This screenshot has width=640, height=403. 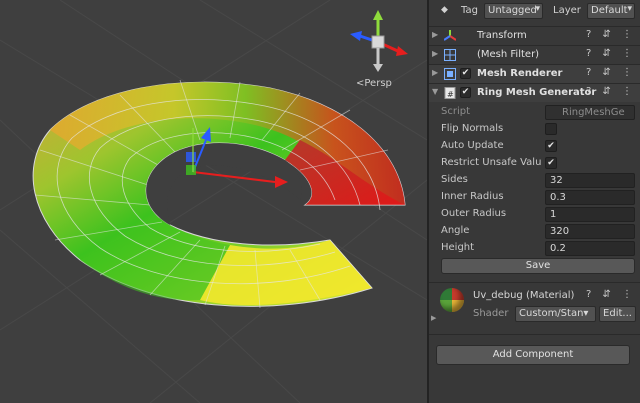 What do you see at coordinates (534, 334) in the screenshot?
I see `divider` at bounding box center [534, 334].